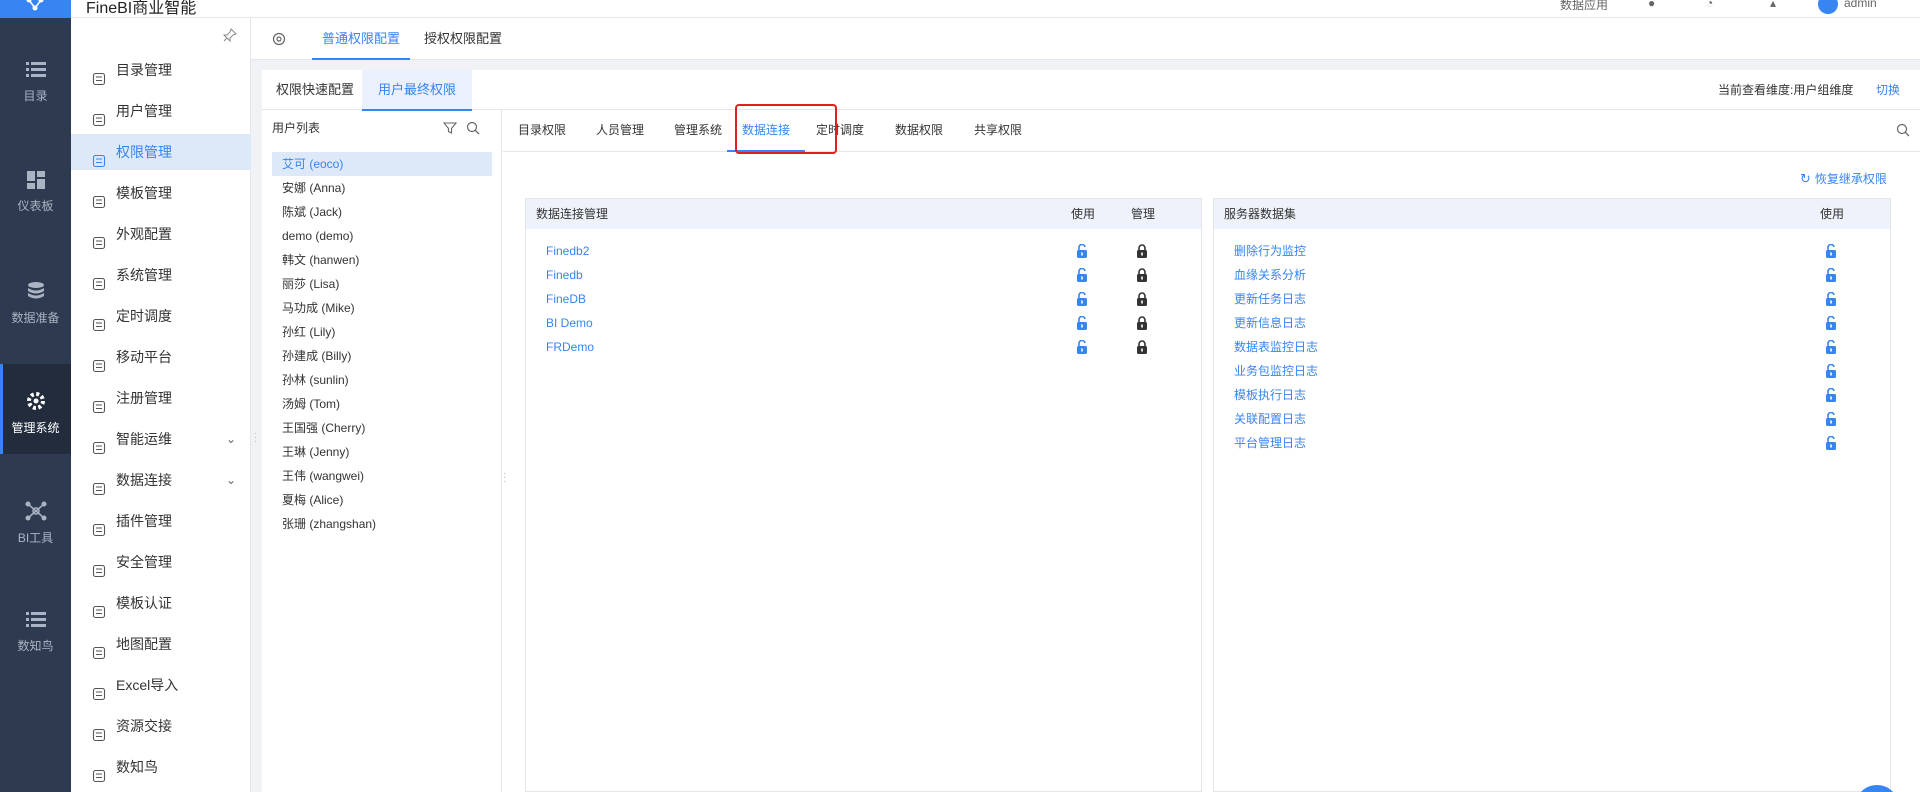 This screenshot has height=792, width=1920. Describe the element at coordinates (382, 524) in the screenshot. I see `user-list-item: 张珊 (zhangshan)` at that location.